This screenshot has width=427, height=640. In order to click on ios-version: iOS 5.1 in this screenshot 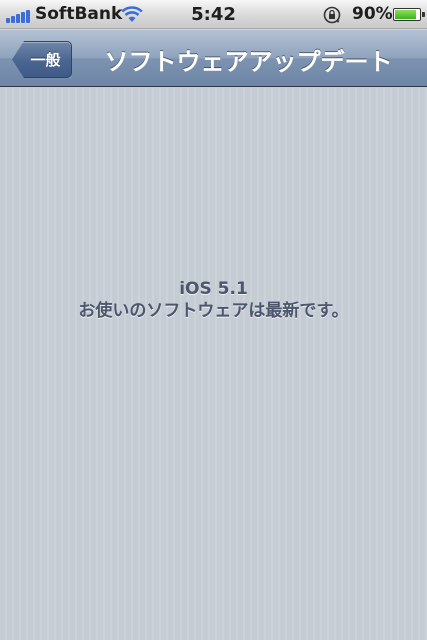, I will do `click(213, 289)`.